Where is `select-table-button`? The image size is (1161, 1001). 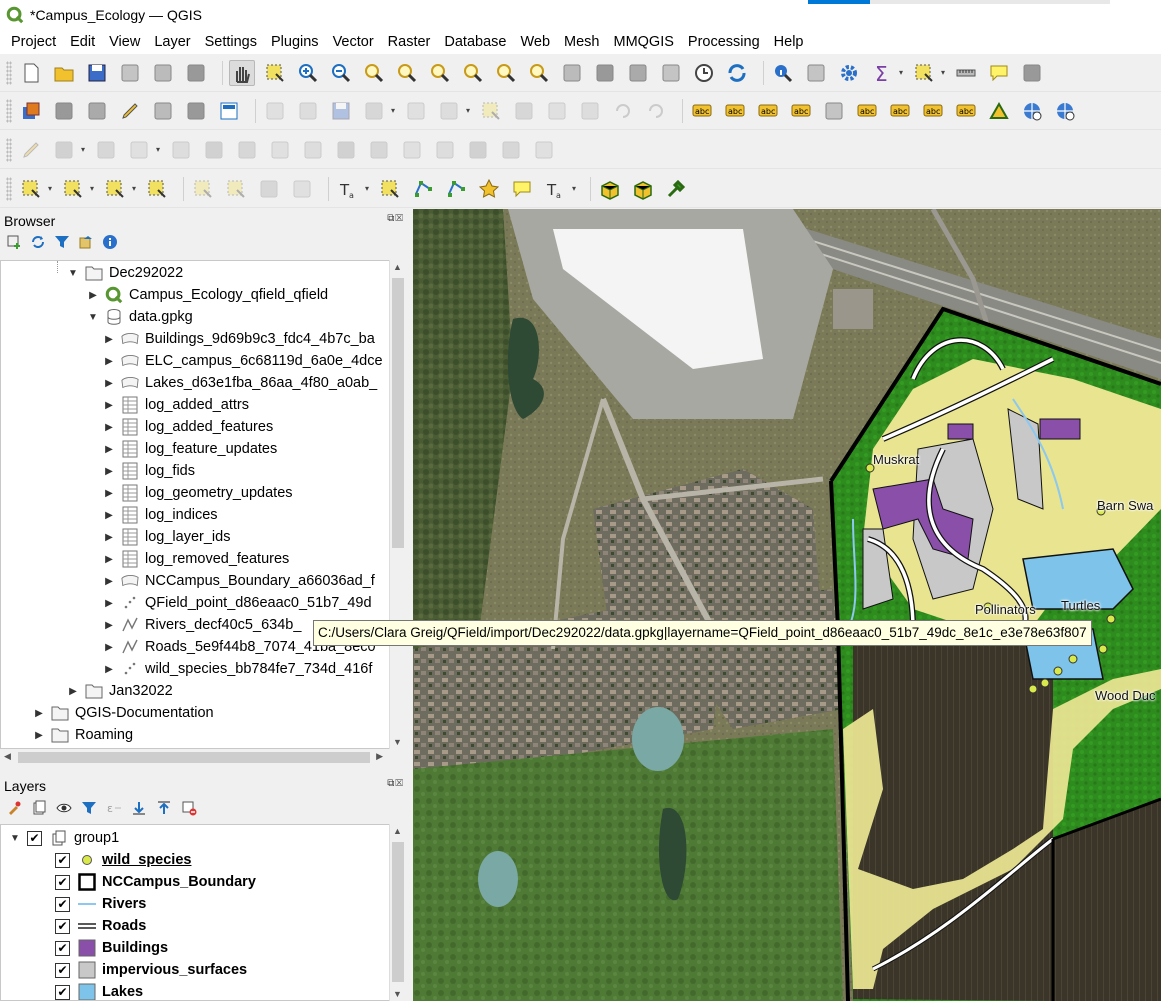
select-table-button is located at coordinates (924, 73).